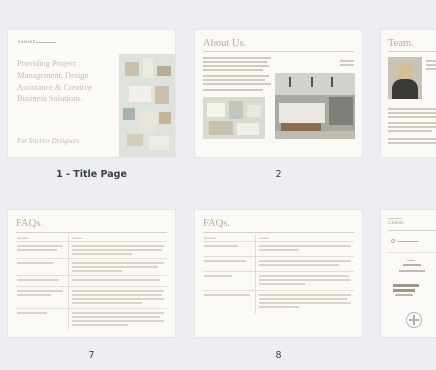 The height and width of the screenshot is (370, 436). What do you see at coordinates (396, 223) in the screenshot?
I see `page-title: Clients` at bounding box center [396, 223].